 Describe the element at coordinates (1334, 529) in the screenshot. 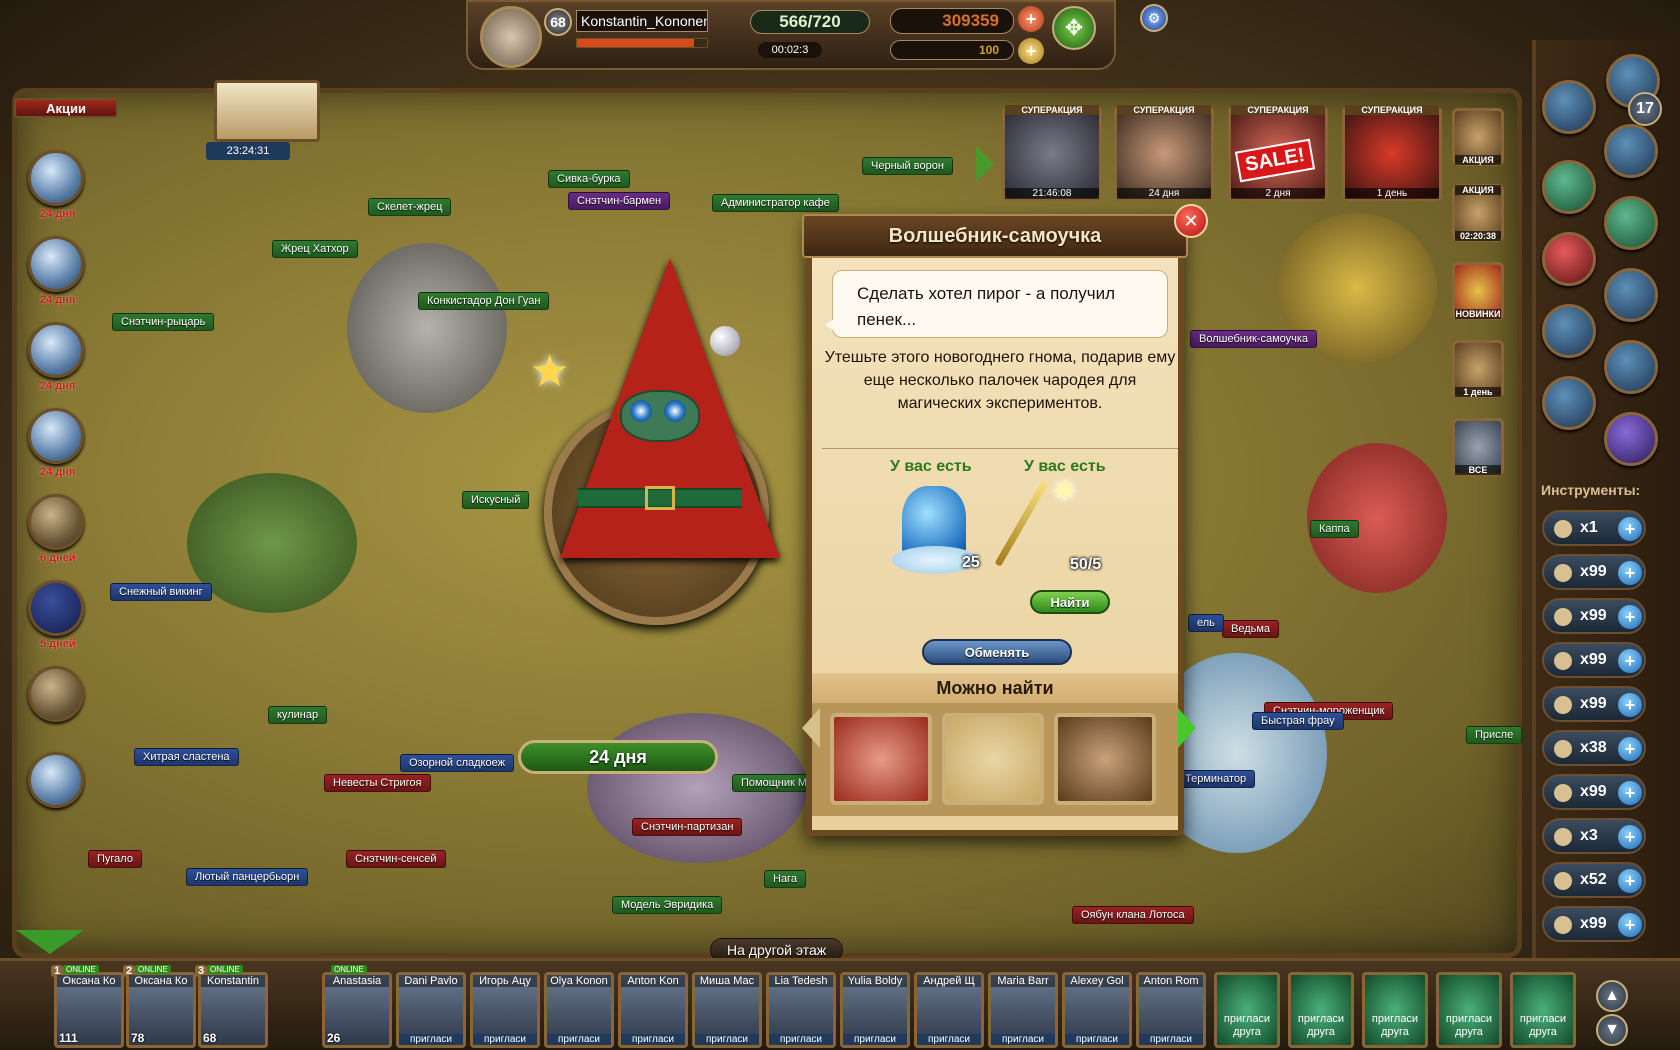

I see `map-label: Каппа` at that location.